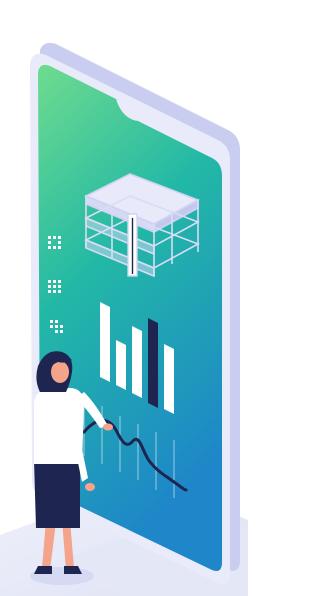 This screenshot has height=596, width=320. What do you see at coordinates (153, 363) in the screenshot?
I see `bar-highlight` at bounding box center [153, 363].